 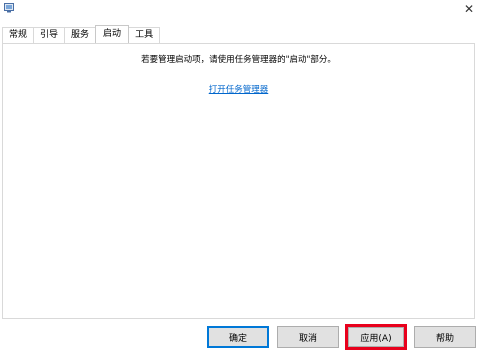 What do you see at coordinates (112, 34) in the screenshot?
I see `tab-startup: 启动` at bounding box center [112, 34].